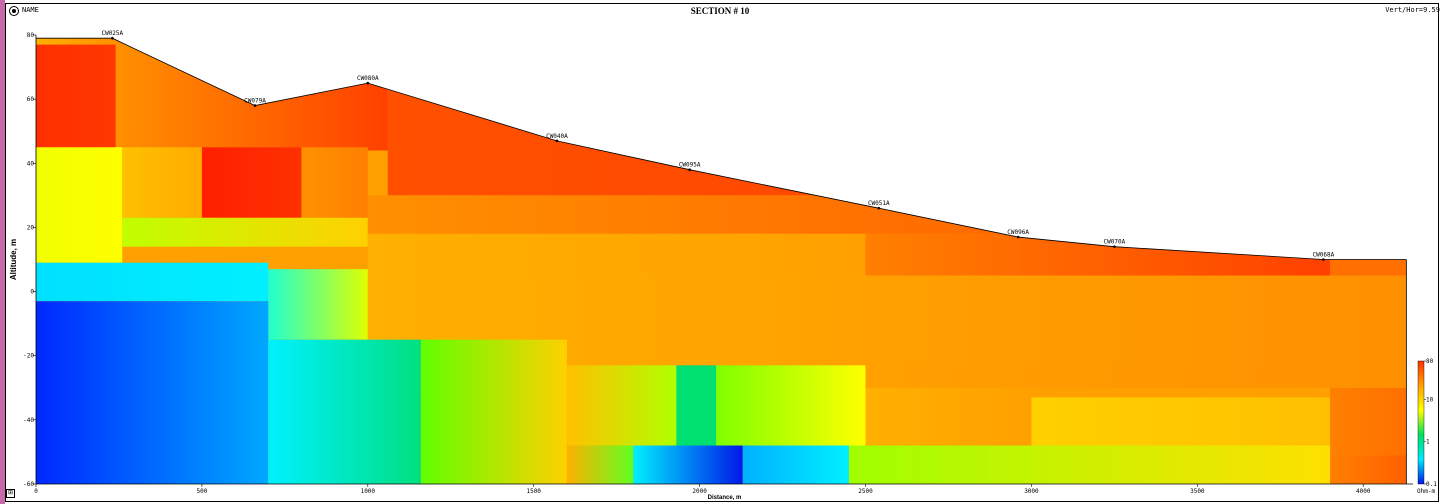  I want to click on station-label: CW068A, so click(1324, 255).